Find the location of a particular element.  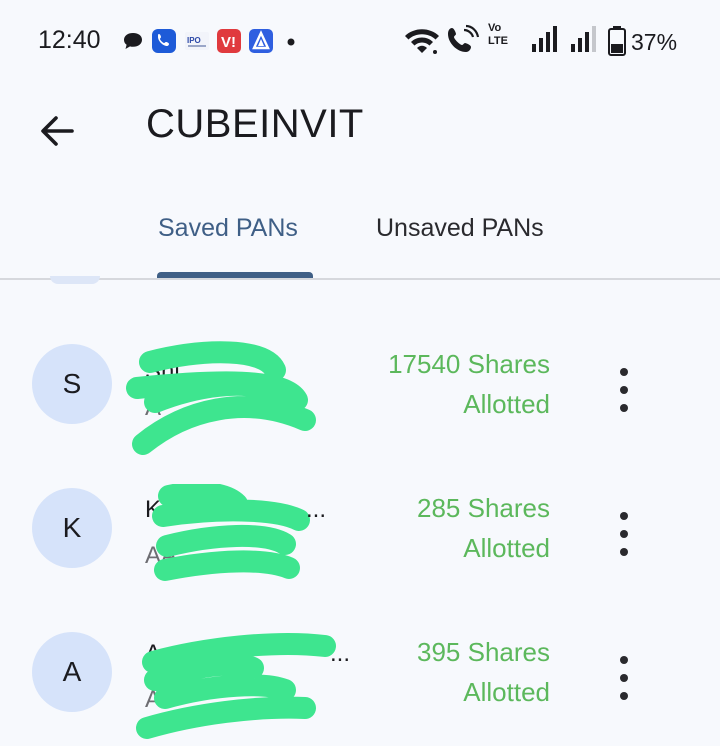

ipo-app-icon: IPO is located at coordinates (197, 41).